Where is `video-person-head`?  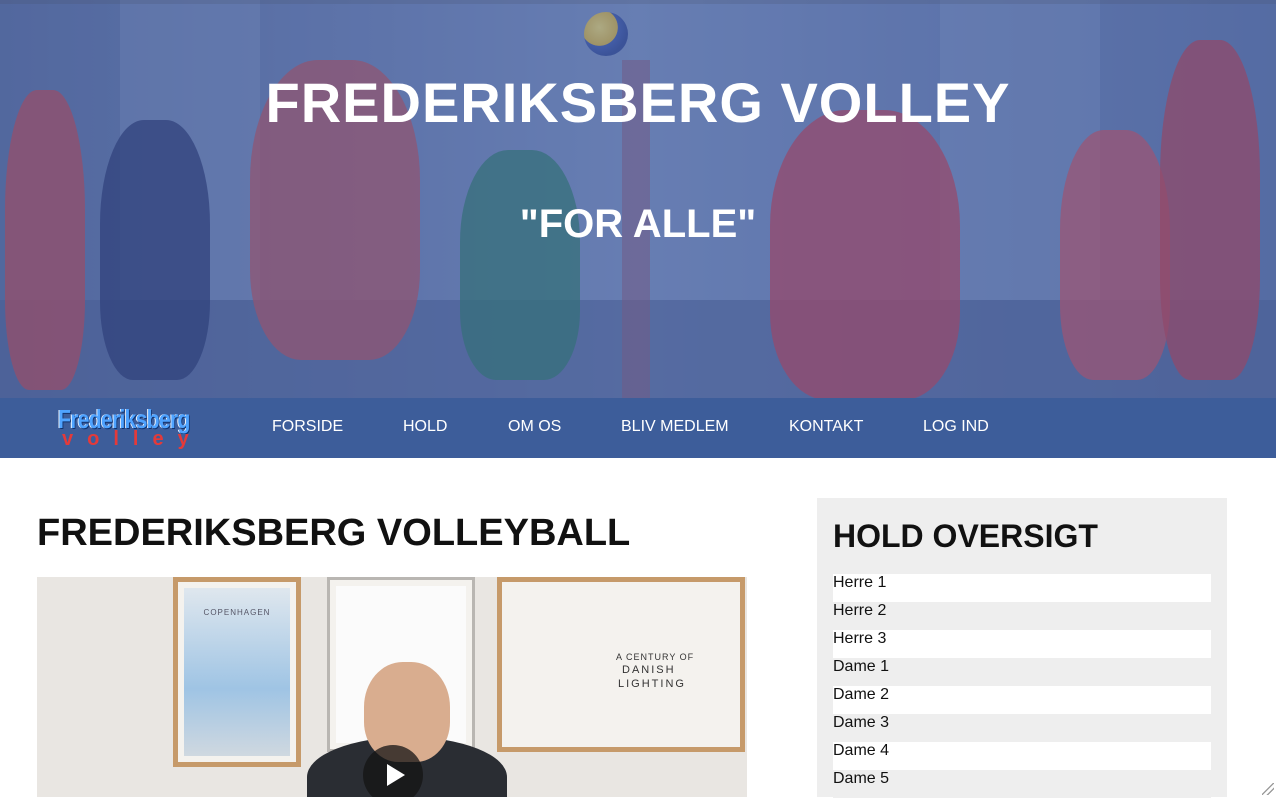 video-person-head is located at coordinates (407, 712).